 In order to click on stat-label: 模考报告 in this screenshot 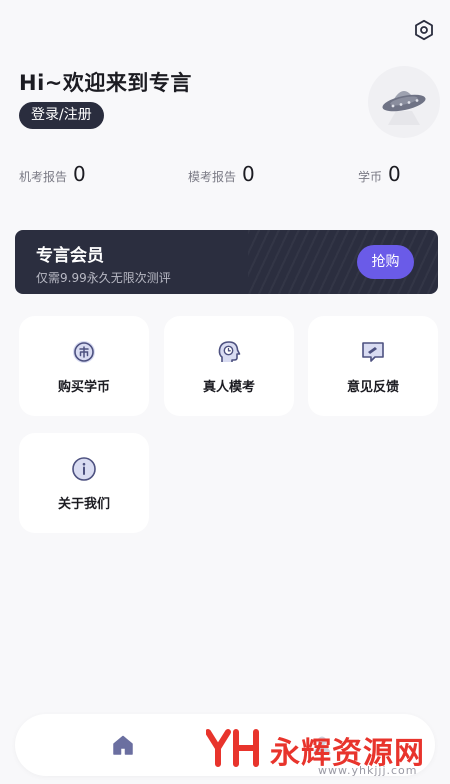, I will do `click(212, 177)`.